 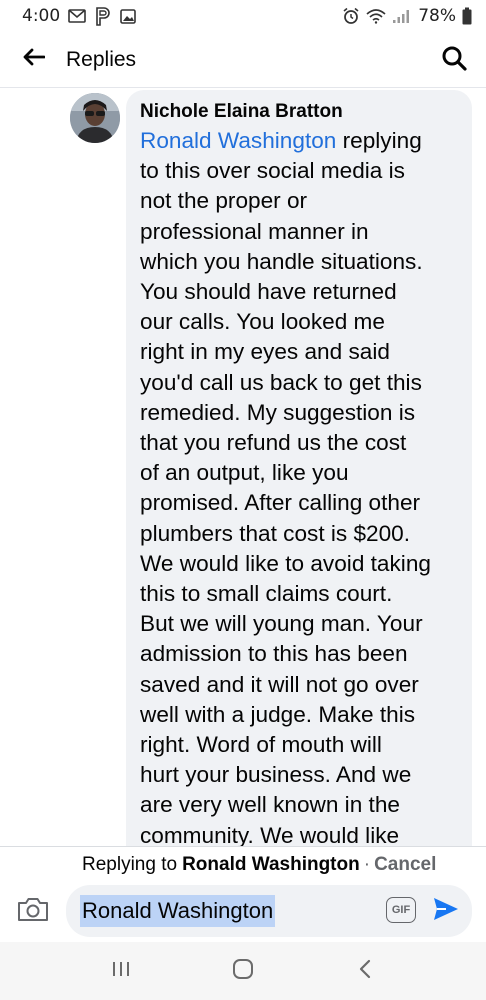 I want to click on wifi-icon, so click(x=376, y=16).